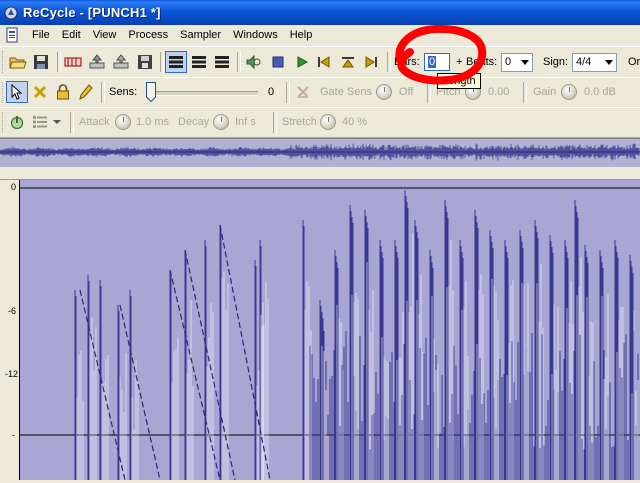 The width and height of the screenshot is (640, 483). I want to click on attack-label: Attack, so click(94, 122).